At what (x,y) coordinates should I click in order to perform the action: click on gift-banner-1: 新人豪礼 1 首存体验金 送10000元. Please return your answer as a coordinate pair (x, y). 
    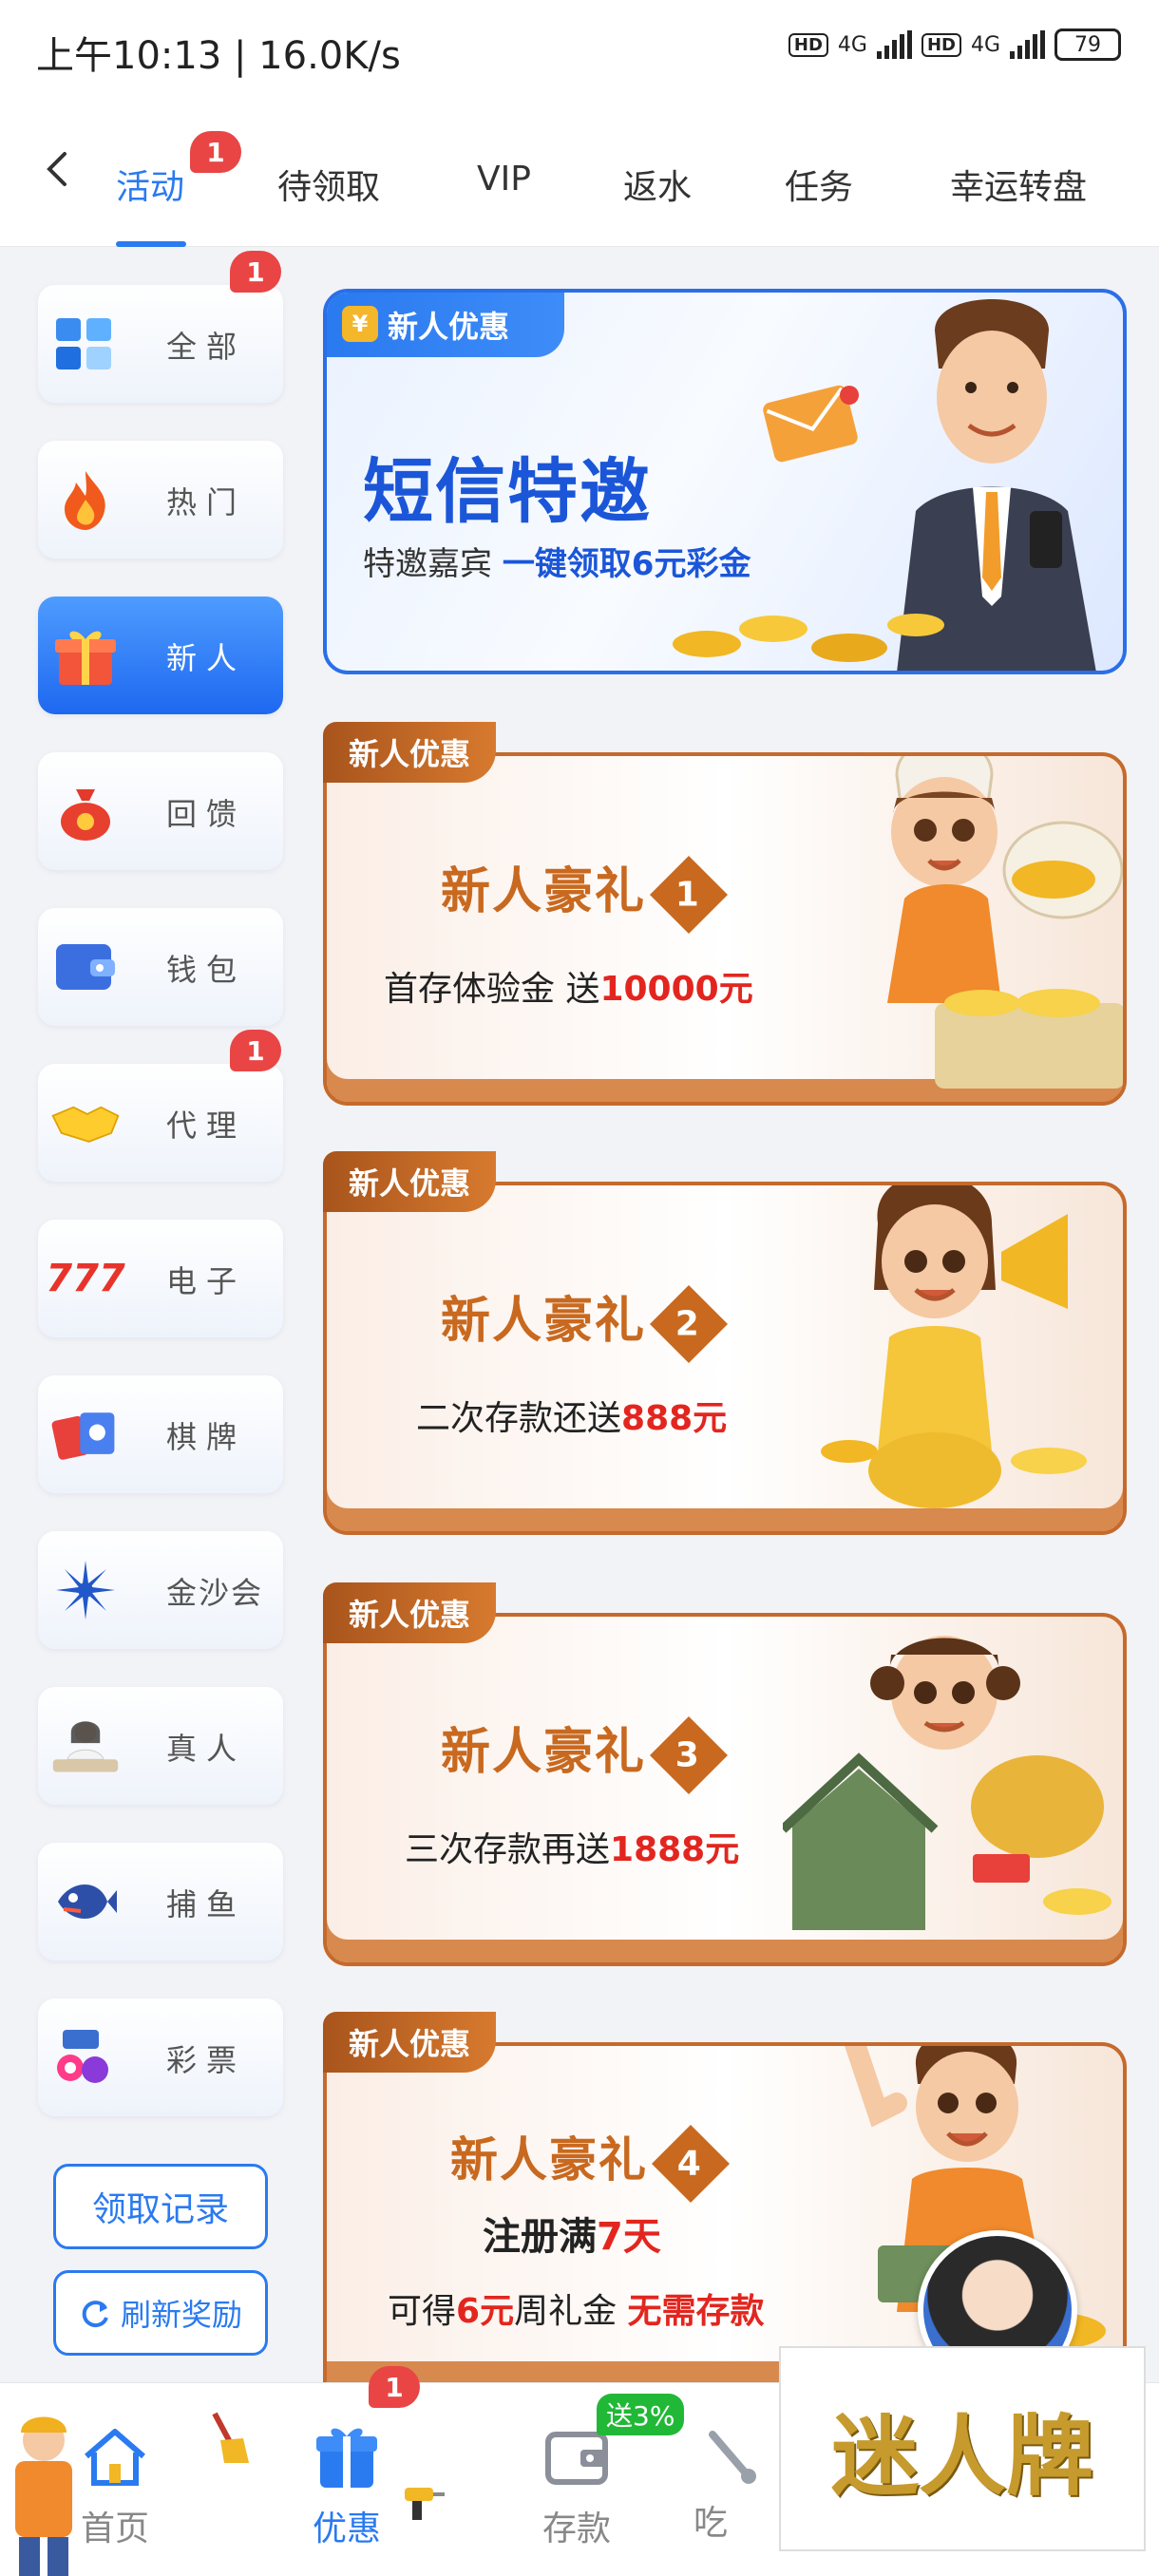
    Looking at the image, I should click on (725, 929).